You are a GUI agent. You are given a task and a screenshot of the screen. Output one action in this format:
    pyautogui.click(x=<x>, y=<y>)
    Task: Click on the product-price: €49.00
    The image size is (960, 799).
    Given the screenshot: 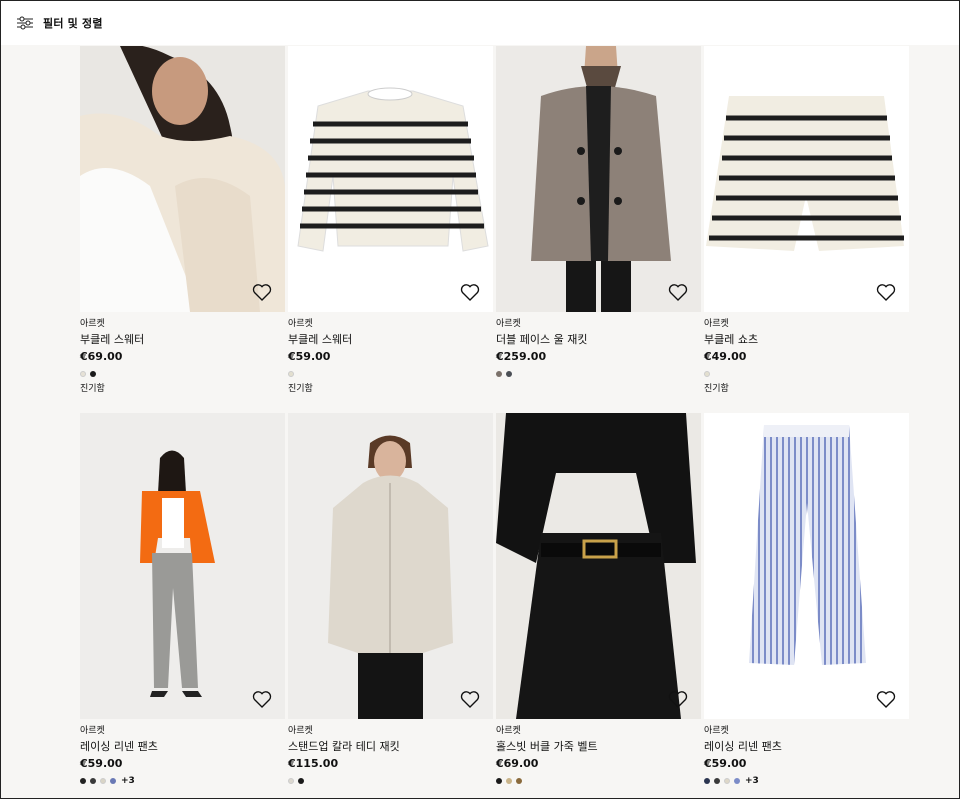 What is the action you would take?
    pyautogui.click(x=725, y=356)
    